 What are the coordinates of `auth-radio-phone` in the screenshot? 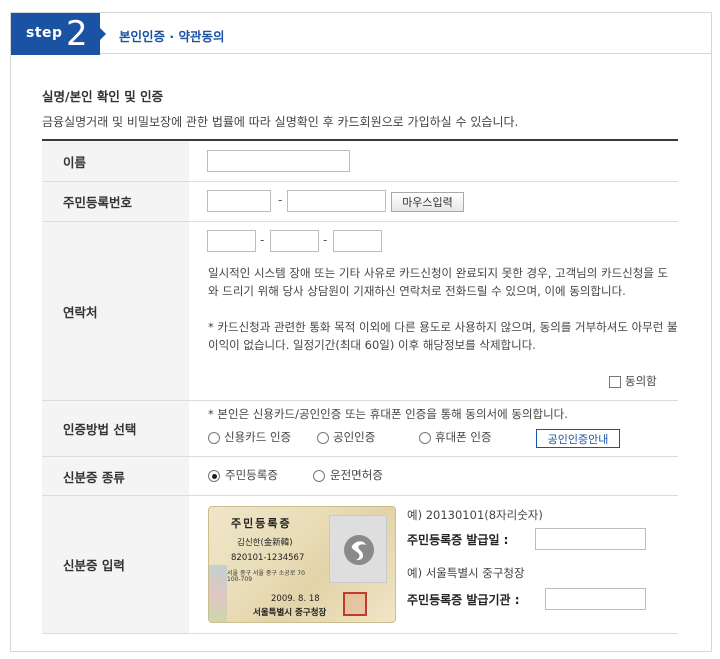 It's located at (425, 438).